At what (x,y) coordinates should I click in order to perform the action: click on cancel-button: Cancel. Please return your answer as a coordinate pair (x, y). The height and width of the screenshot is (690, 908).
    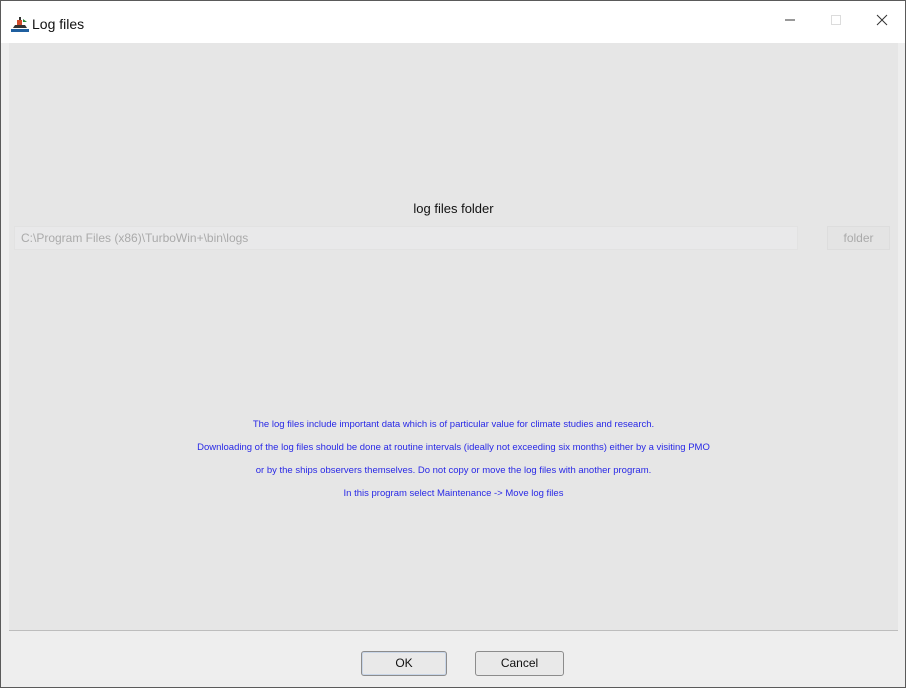
    Looking at the image, I should click on (519, 663).